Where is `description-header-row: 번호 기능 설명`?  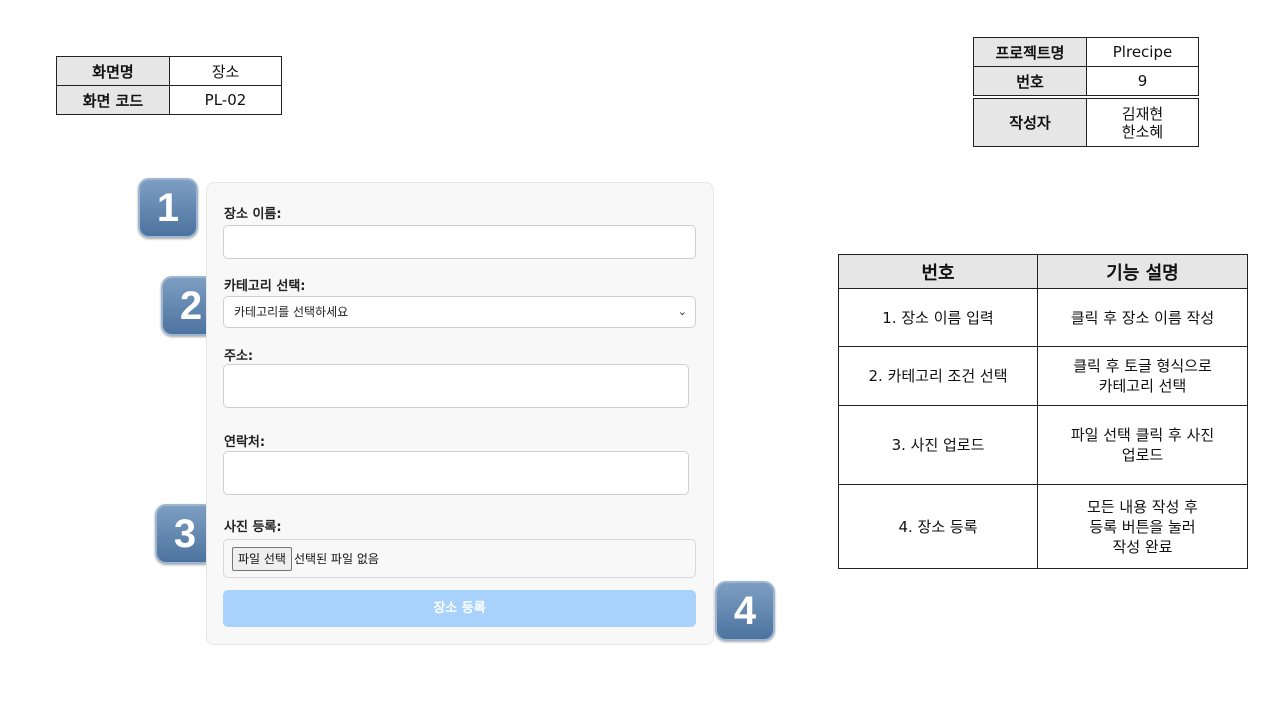 description-header-row: 번호 기능 설명 is located at coordinates (1043, 271).